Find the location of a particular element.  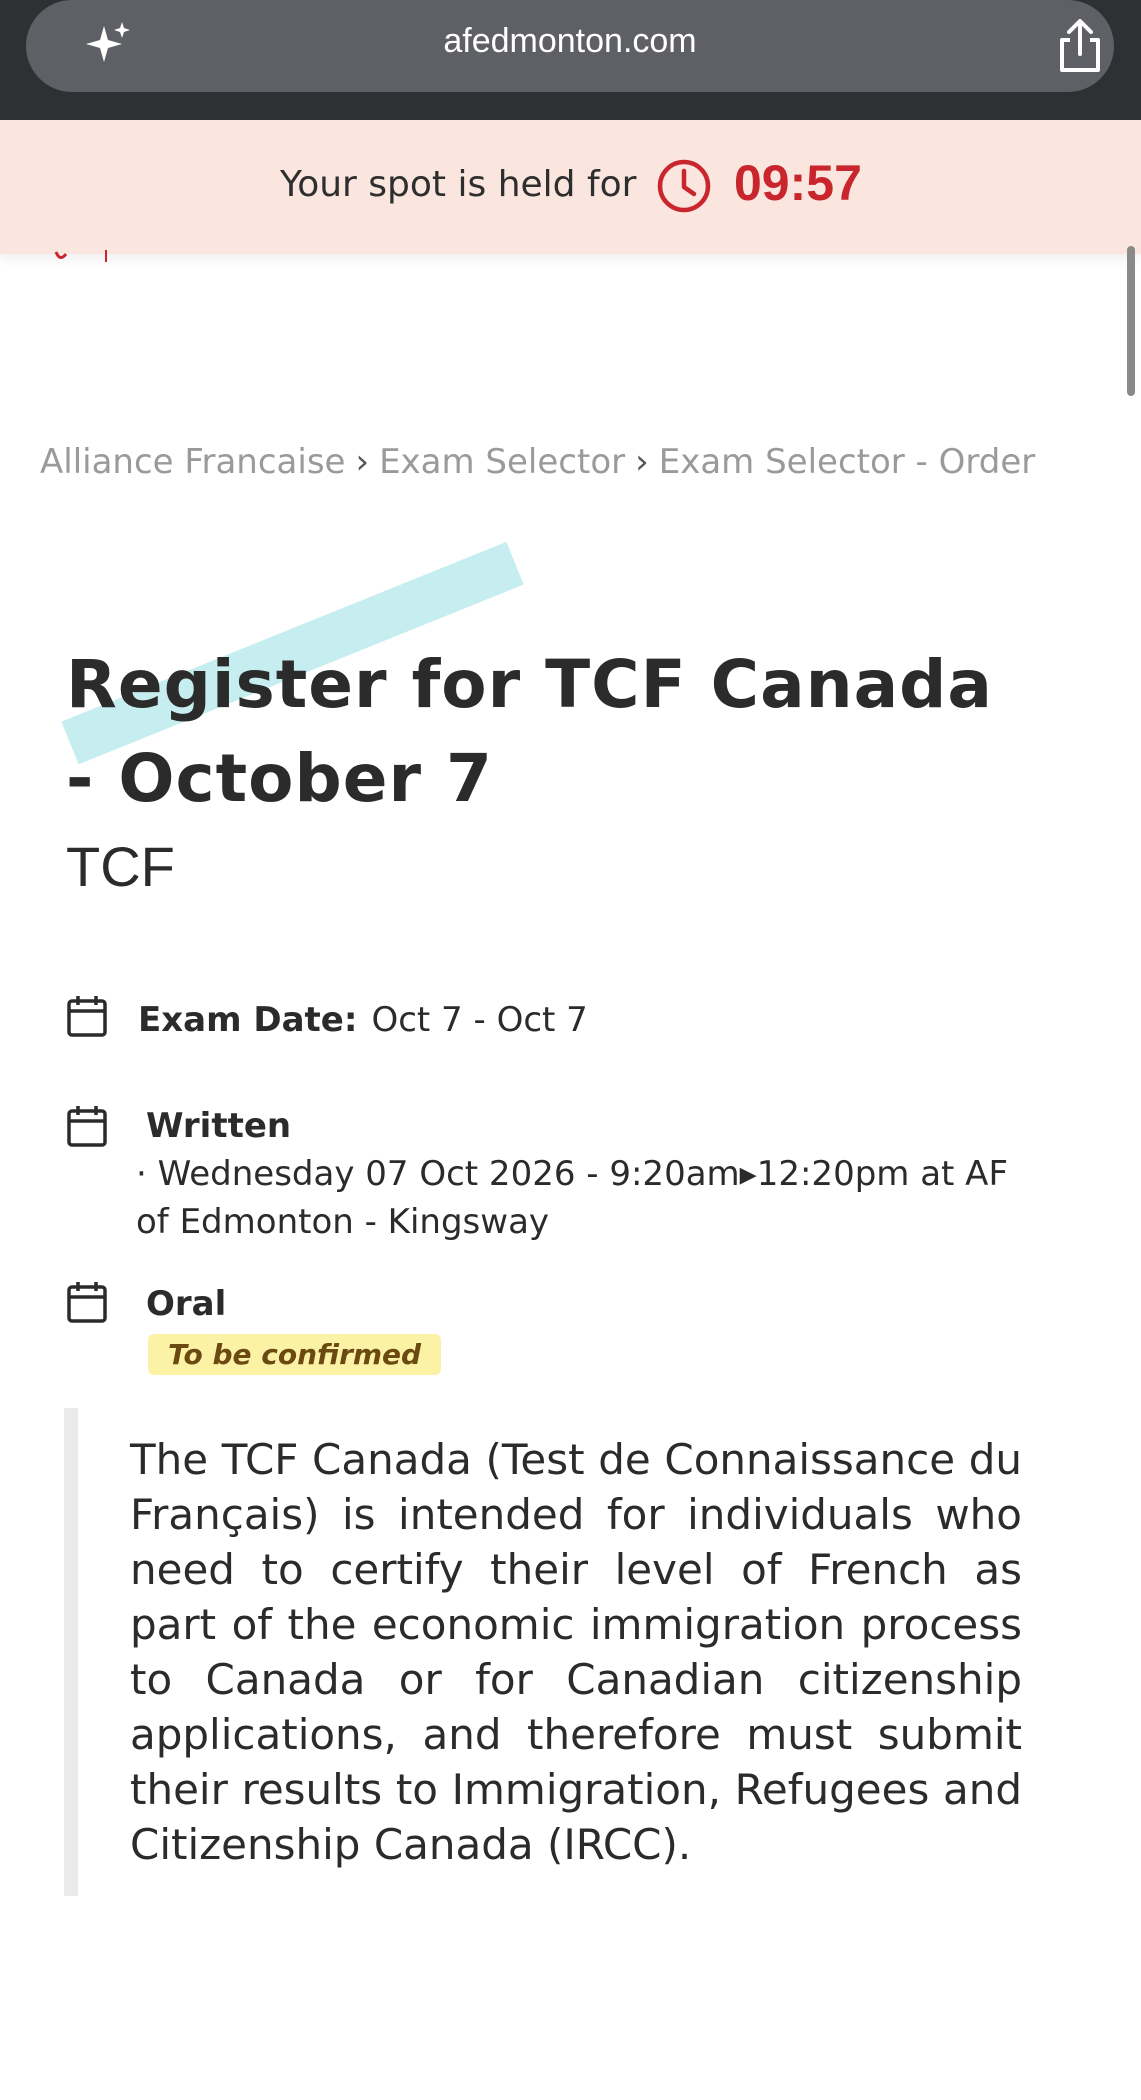

exam-date-label: Exam Date: is located at coordinates (248, 1020).